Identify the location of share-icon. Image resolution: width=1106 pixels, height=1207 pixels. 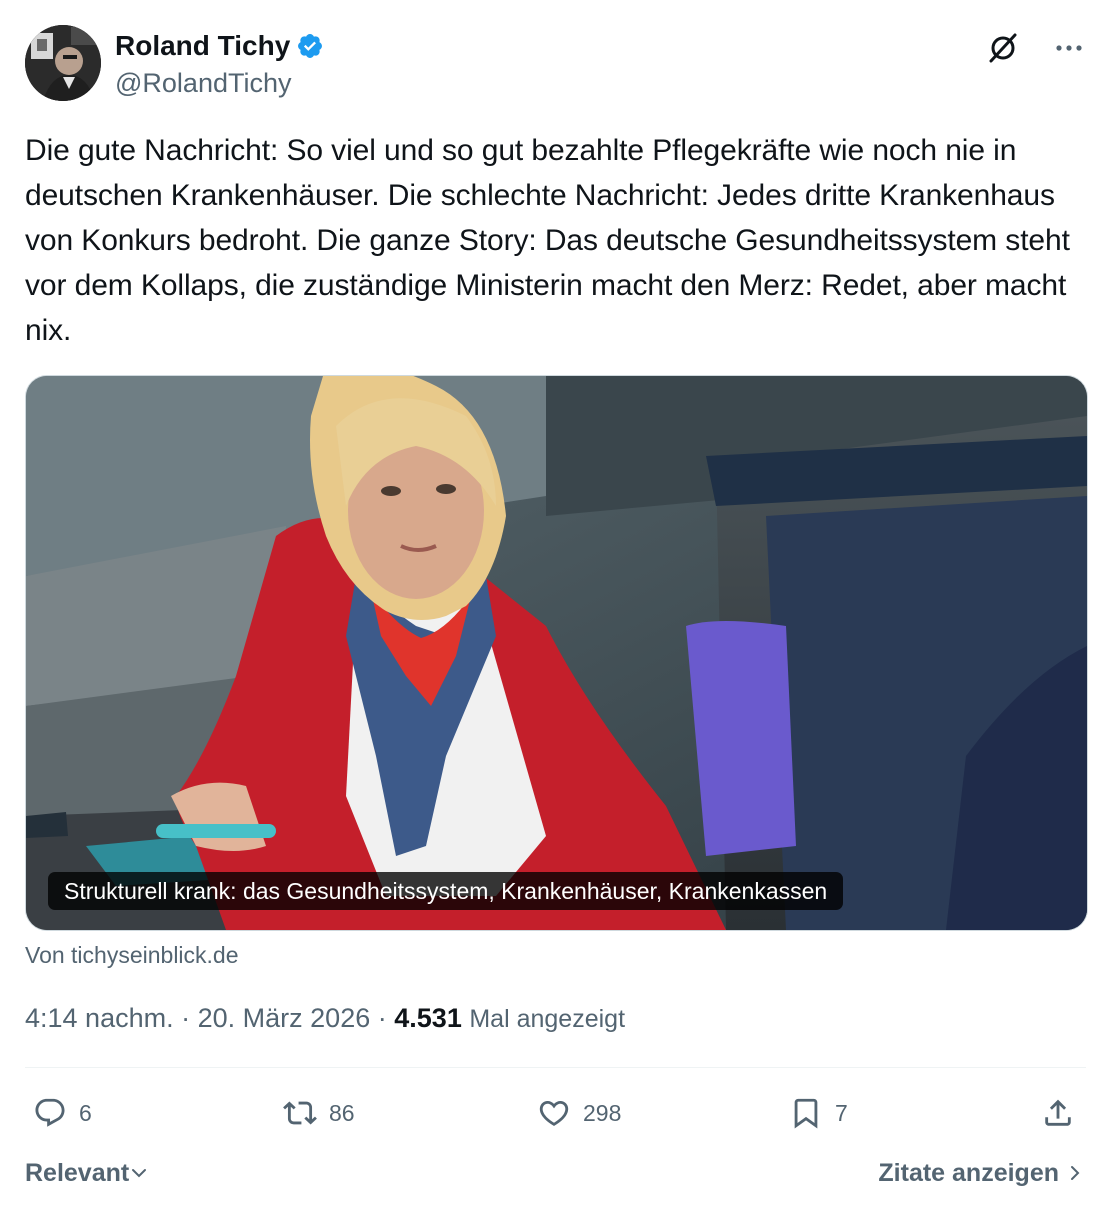
(1058, 1112).